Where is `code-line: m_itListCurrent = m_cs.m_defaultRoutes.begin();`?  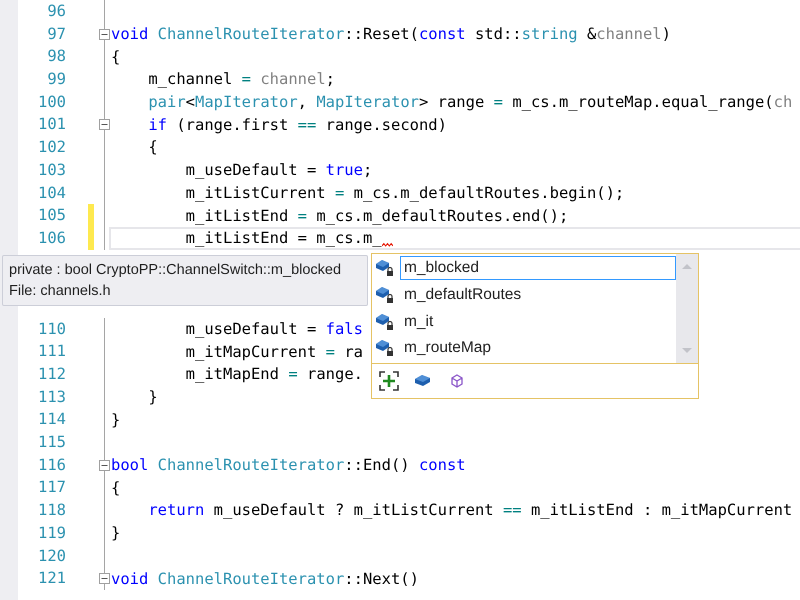
code-line: m_itListCurrent = m_cs.m_defaultRoutes.begin(); is located at coordinates (404, 193).